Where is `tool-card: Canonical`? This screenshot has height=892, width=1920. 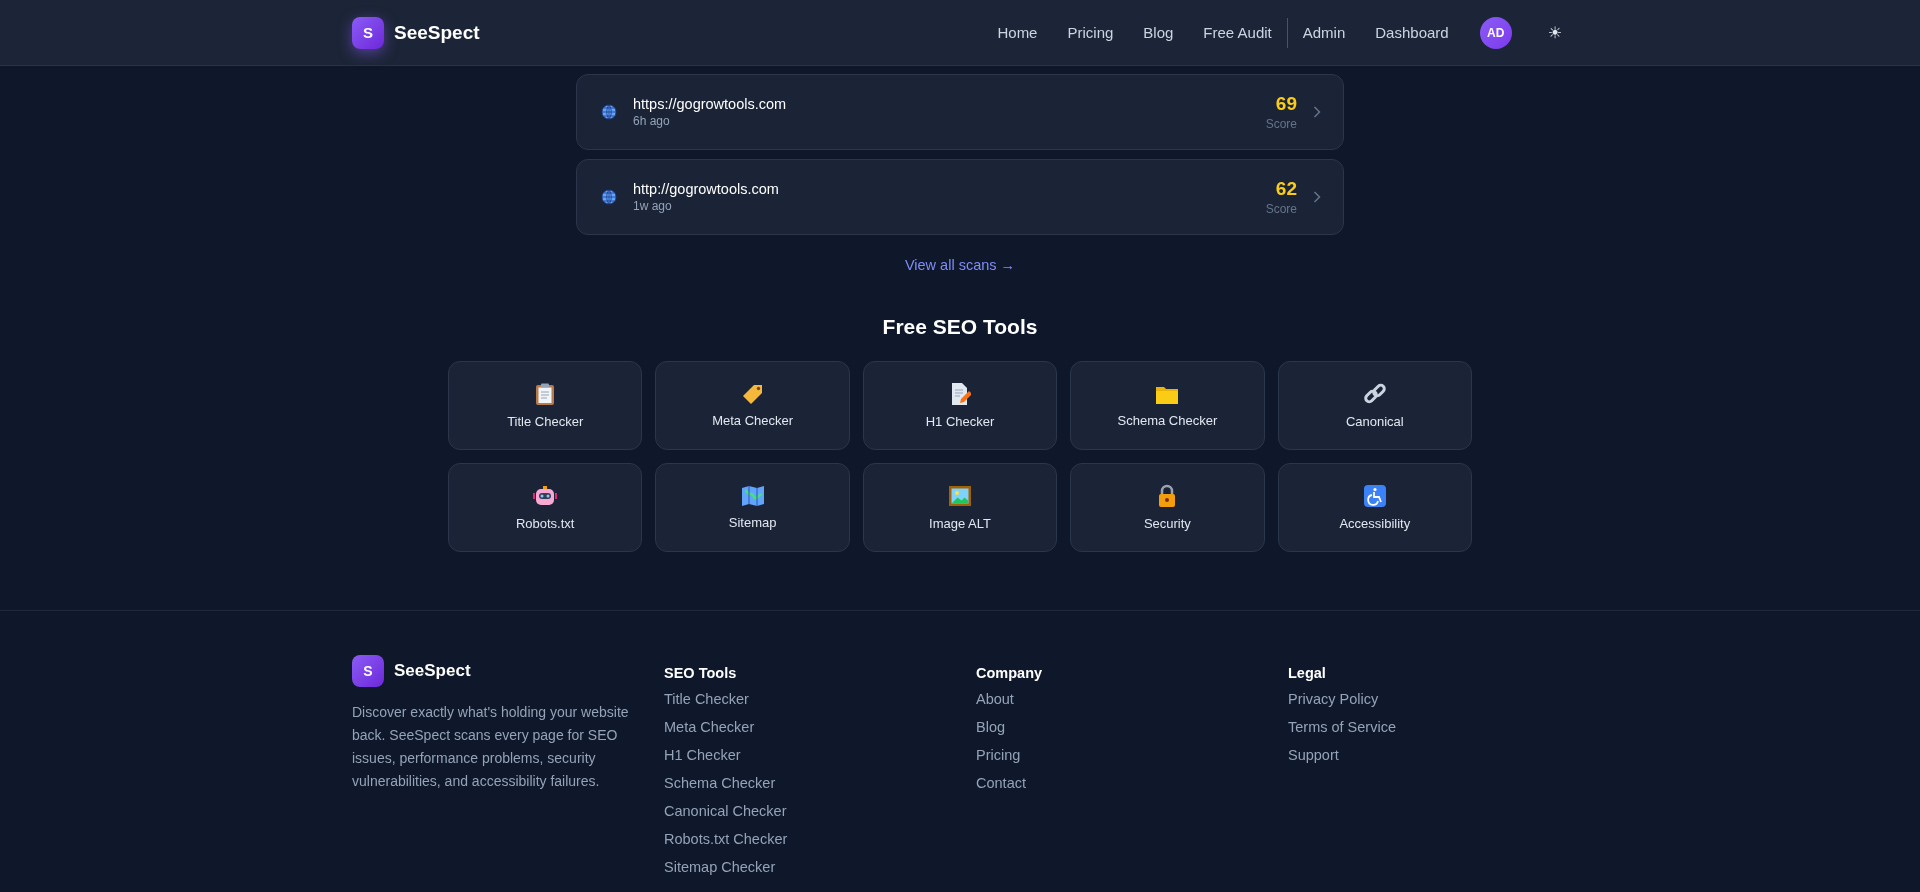
tool-card: Canonical is located at coordinates (1374, 405).